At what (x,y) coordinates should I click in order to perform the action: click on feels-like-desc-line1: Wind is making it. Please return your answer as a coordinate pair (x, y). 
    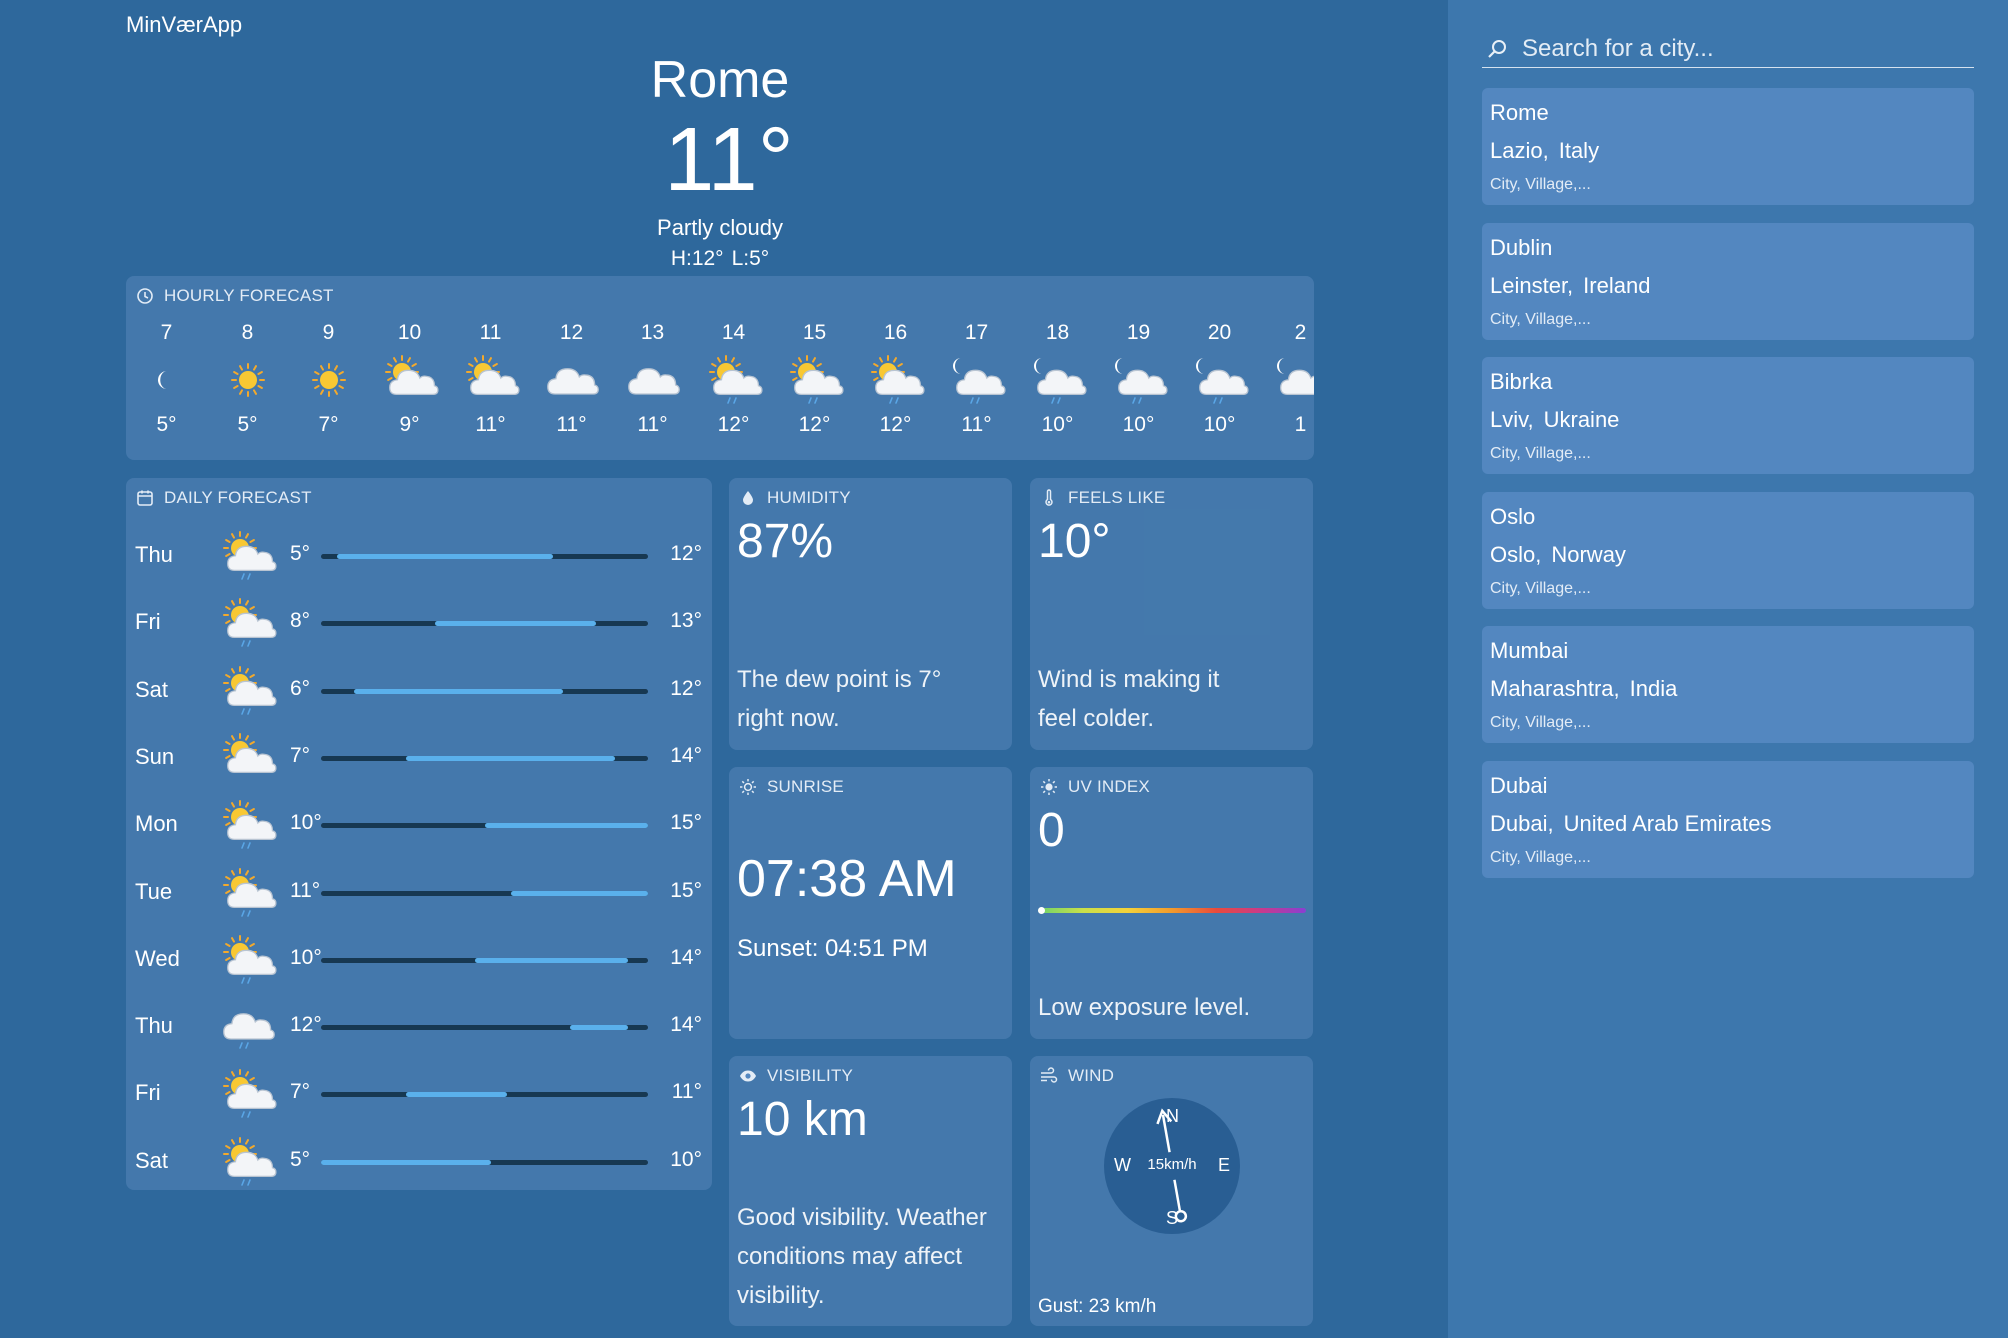
    Looking at the image, I should click on (1129, 679).